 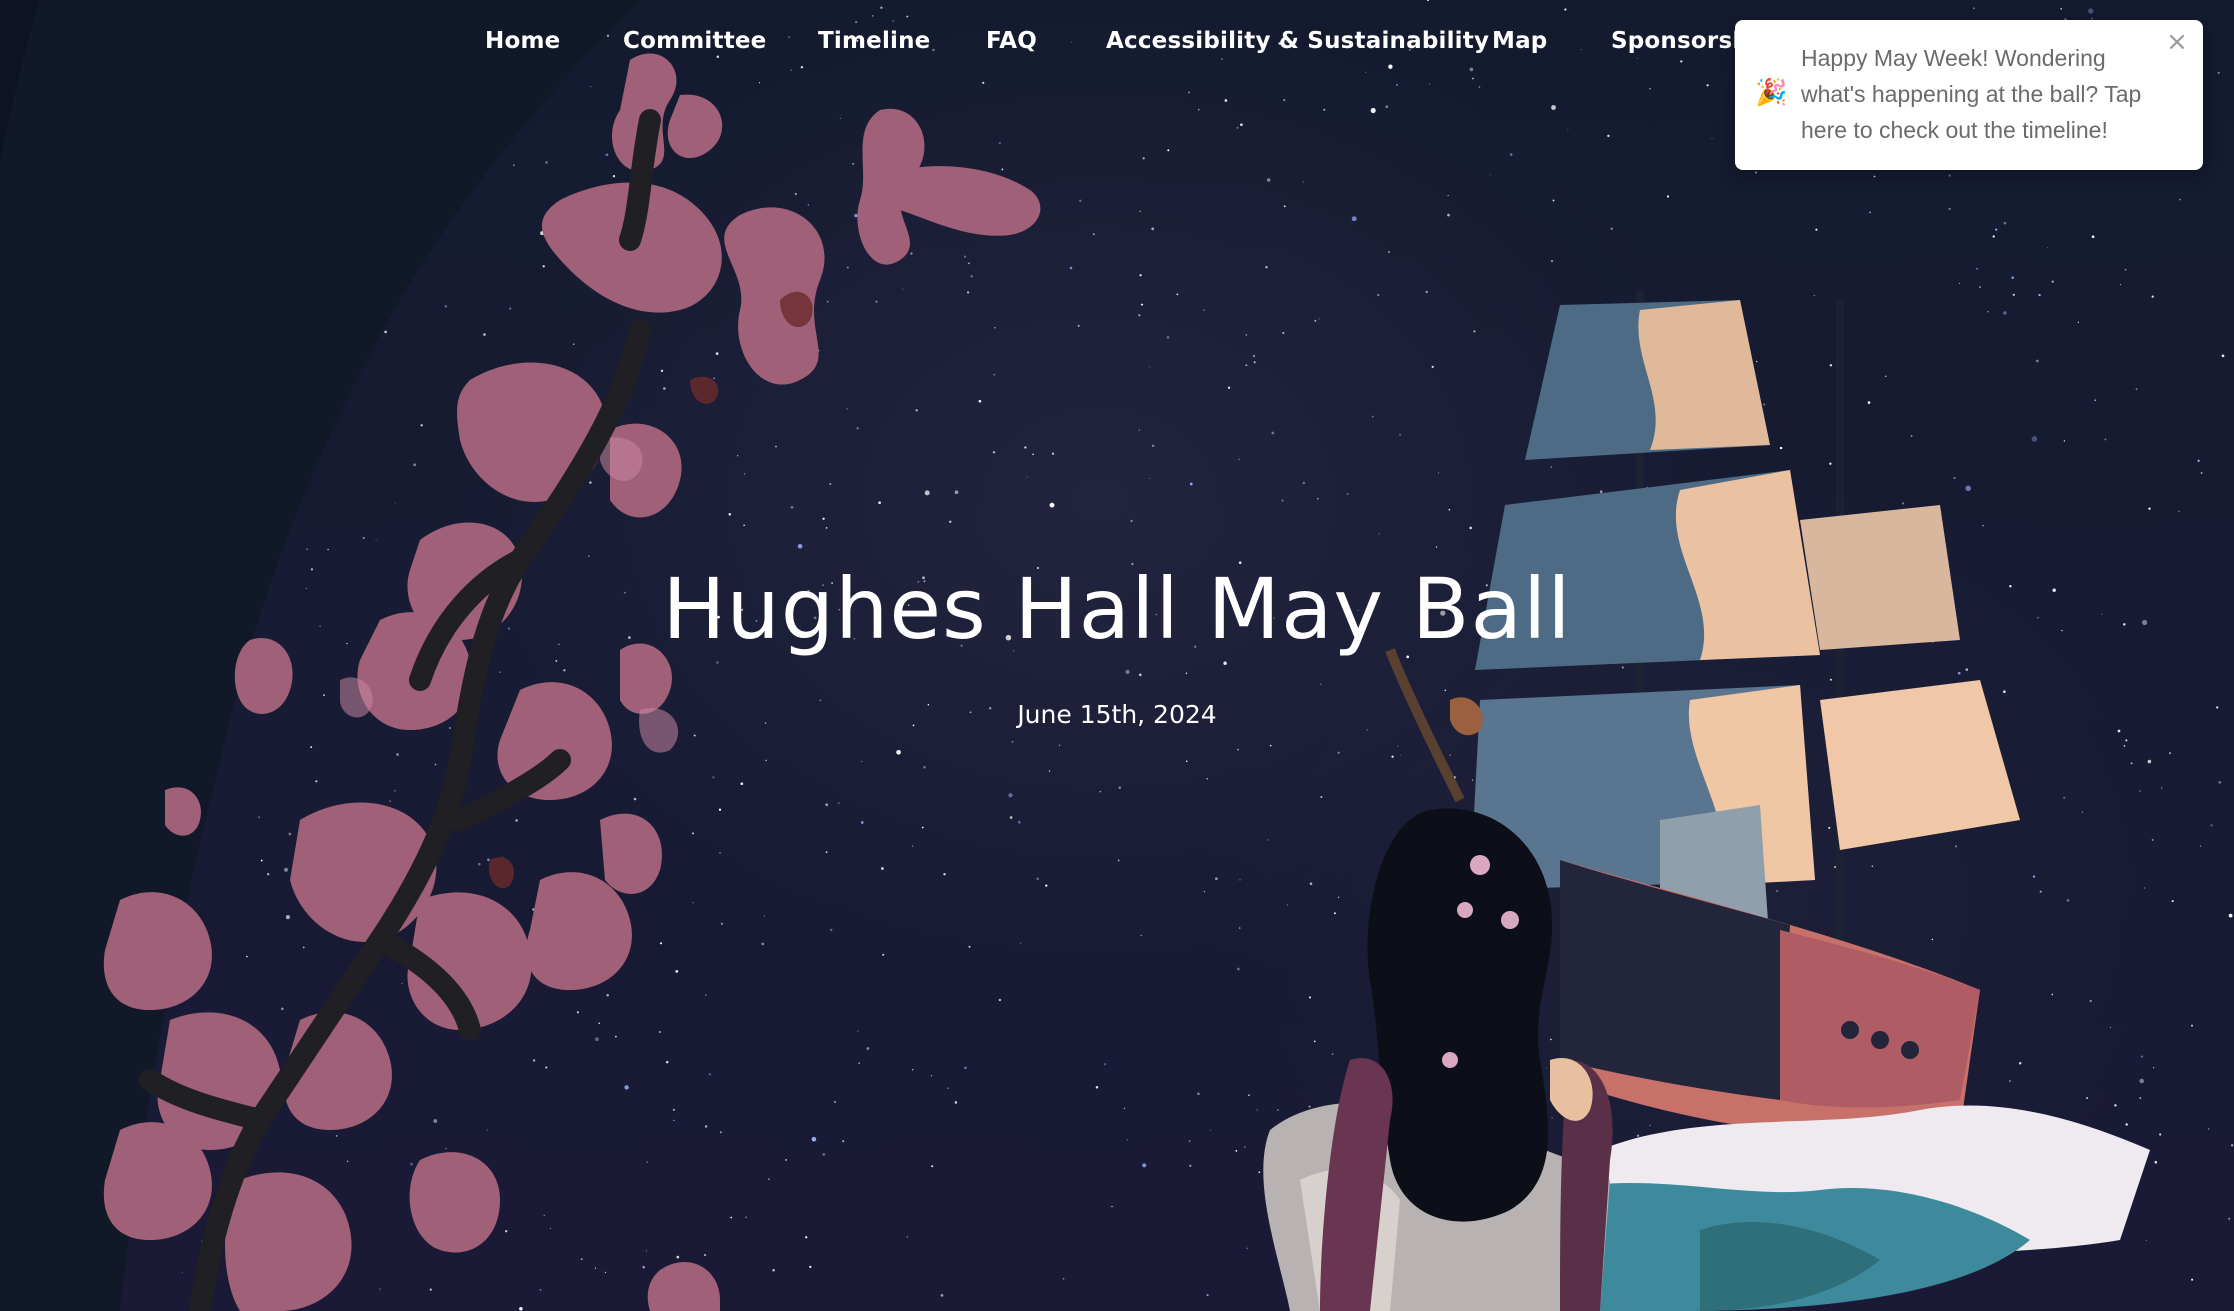 What do you see at coordinates (1117, 609) in the screenshot?
I see `page-title: Hughes Hall May Ball` at bounding box center [1117, 609].